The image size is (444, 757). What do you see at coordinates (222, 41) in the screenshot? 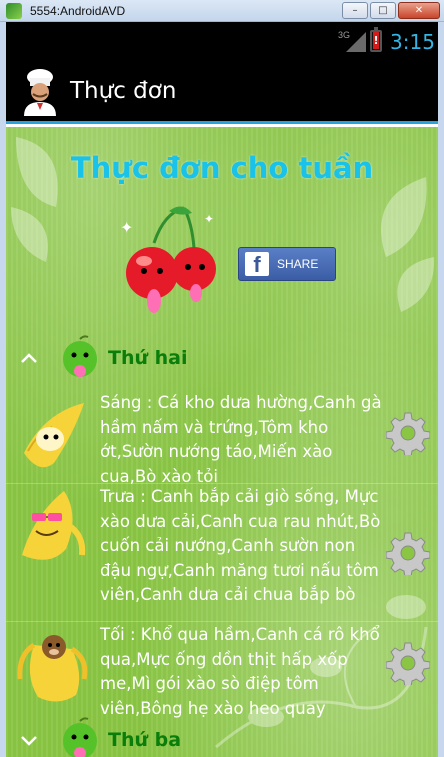
I see `status-bar: 3G ! 3:15` at bounding box center [222, 41].